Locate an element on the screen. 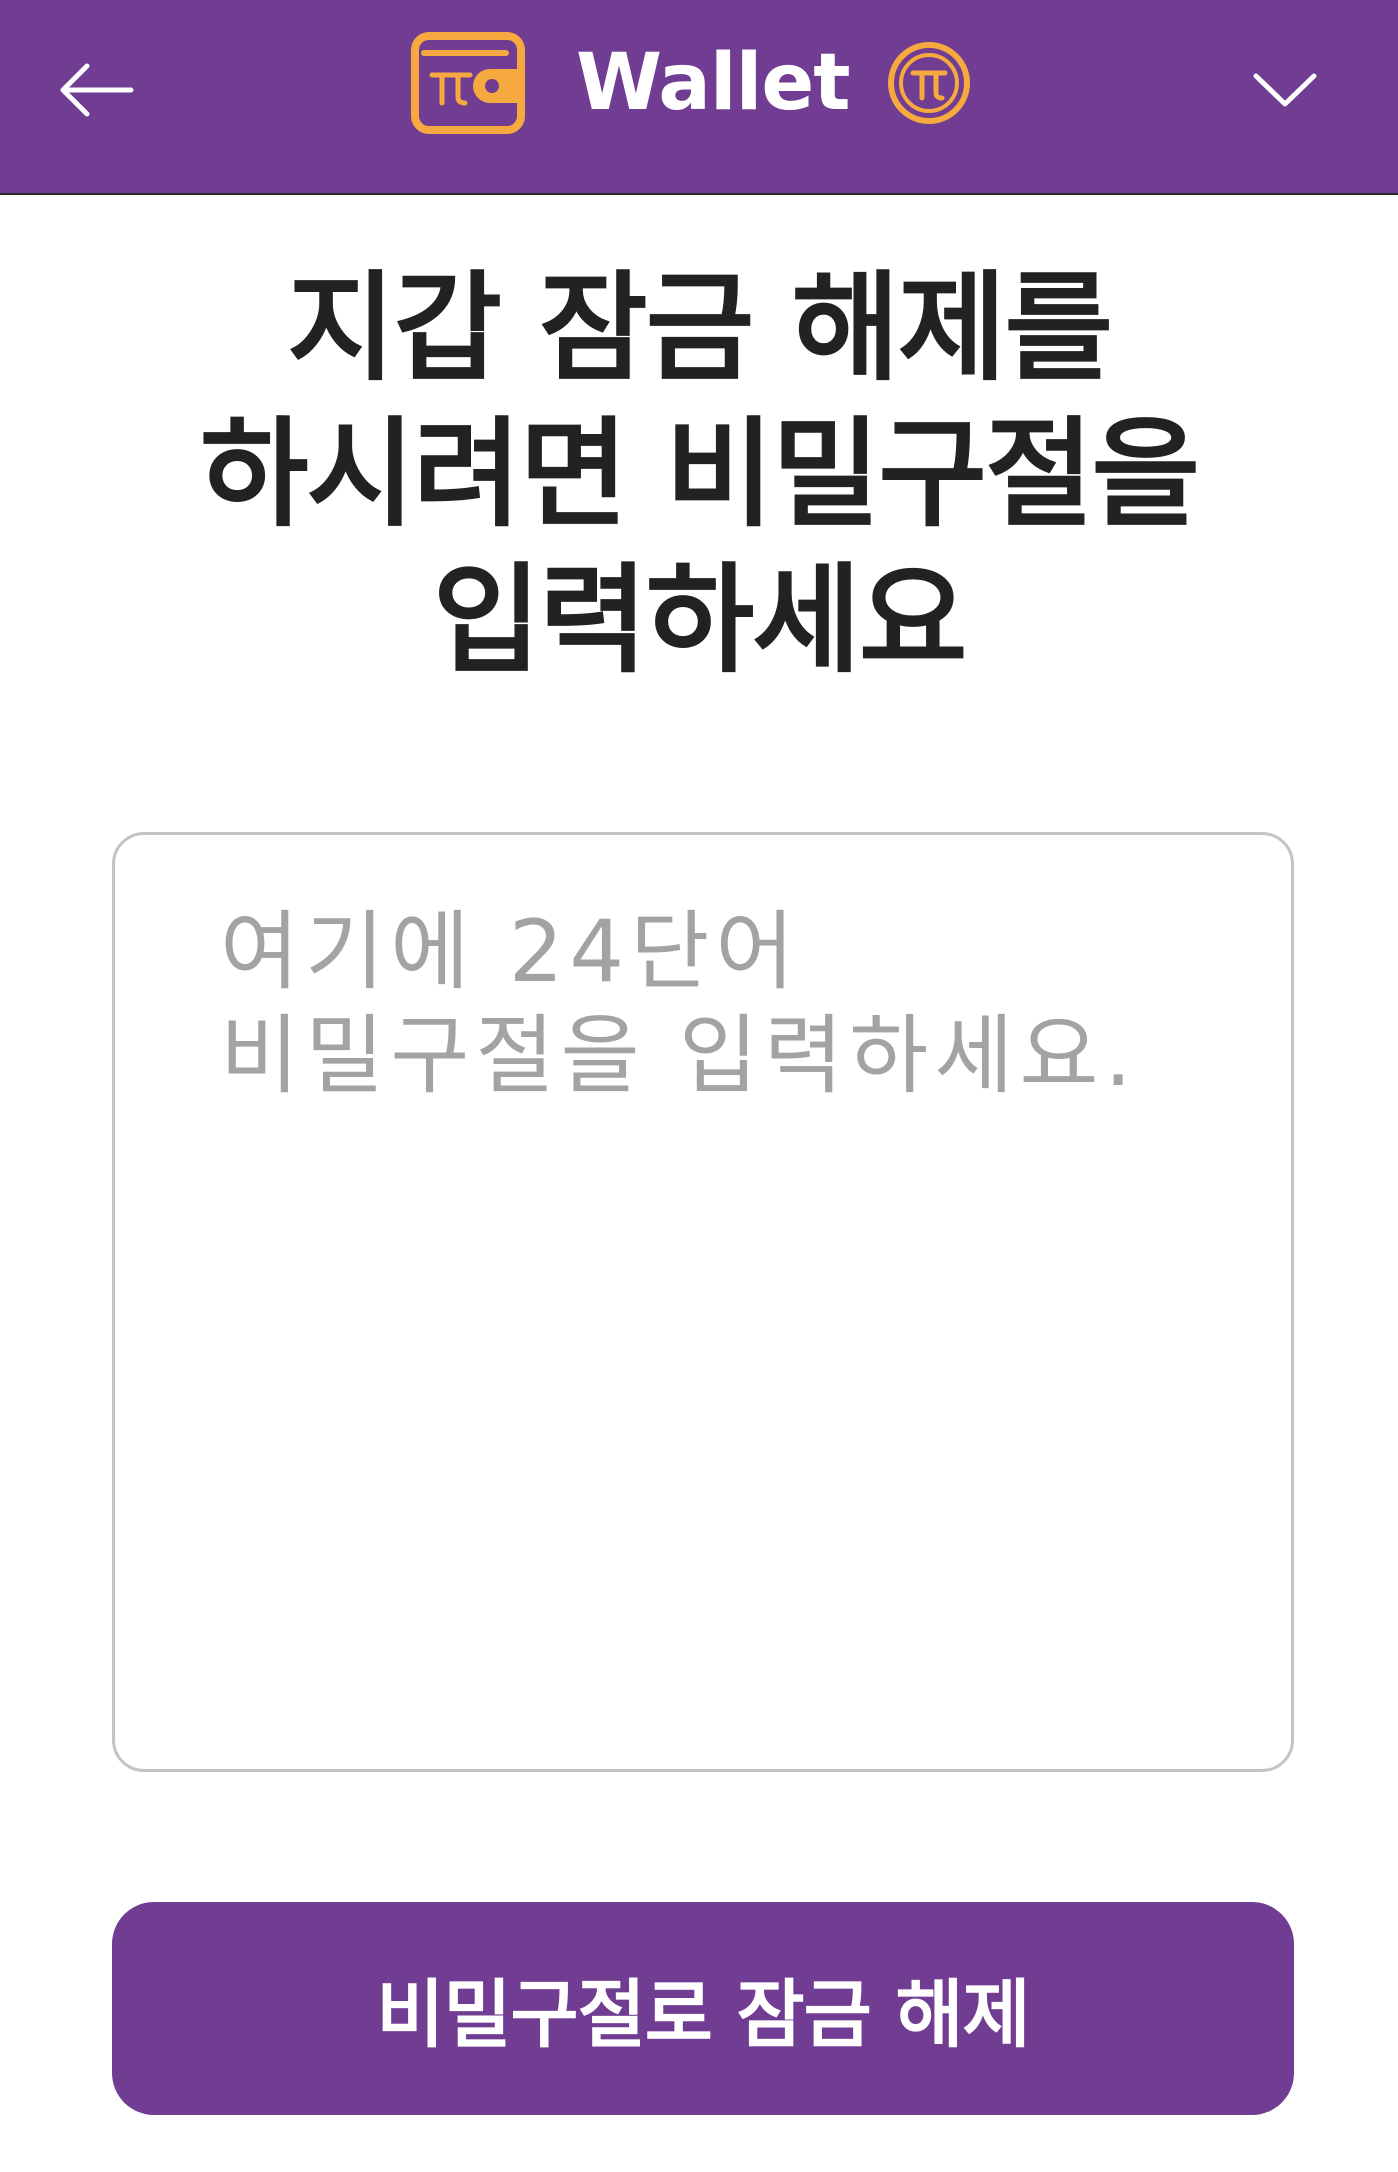  wallet-icon is located at coordinates (468, 83).